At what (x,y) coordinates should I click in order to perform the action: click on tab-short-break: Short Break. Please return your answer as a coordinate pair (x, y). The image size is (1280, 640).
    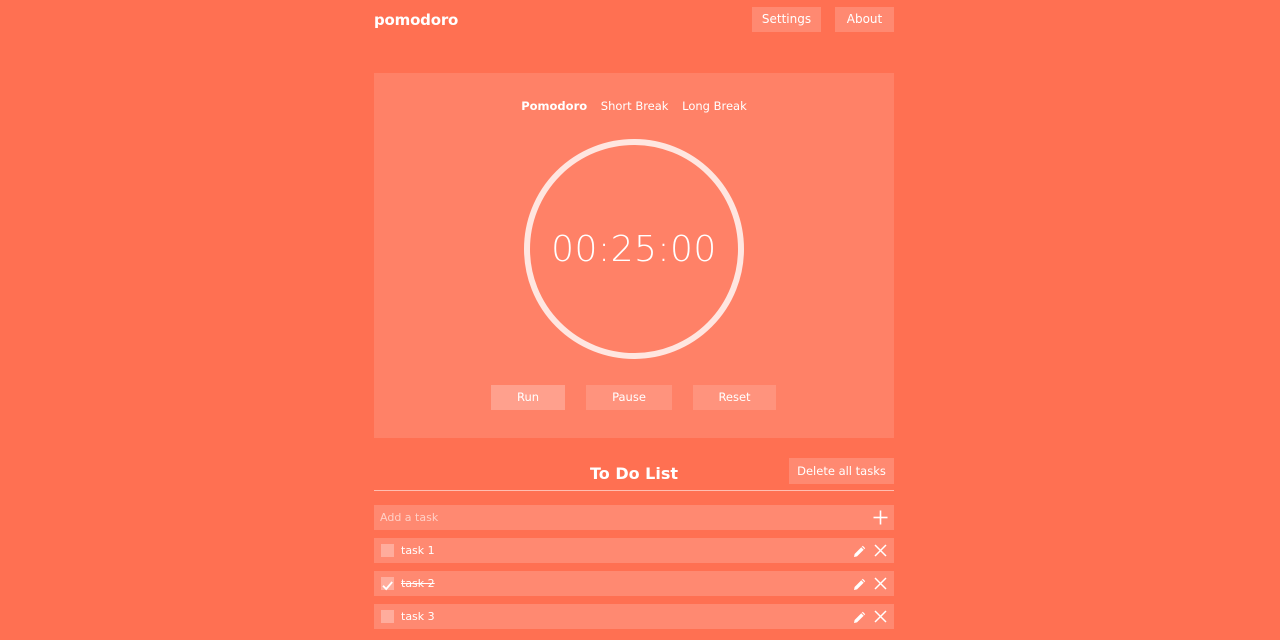
    Looking at the image, I should click on (635, 106).